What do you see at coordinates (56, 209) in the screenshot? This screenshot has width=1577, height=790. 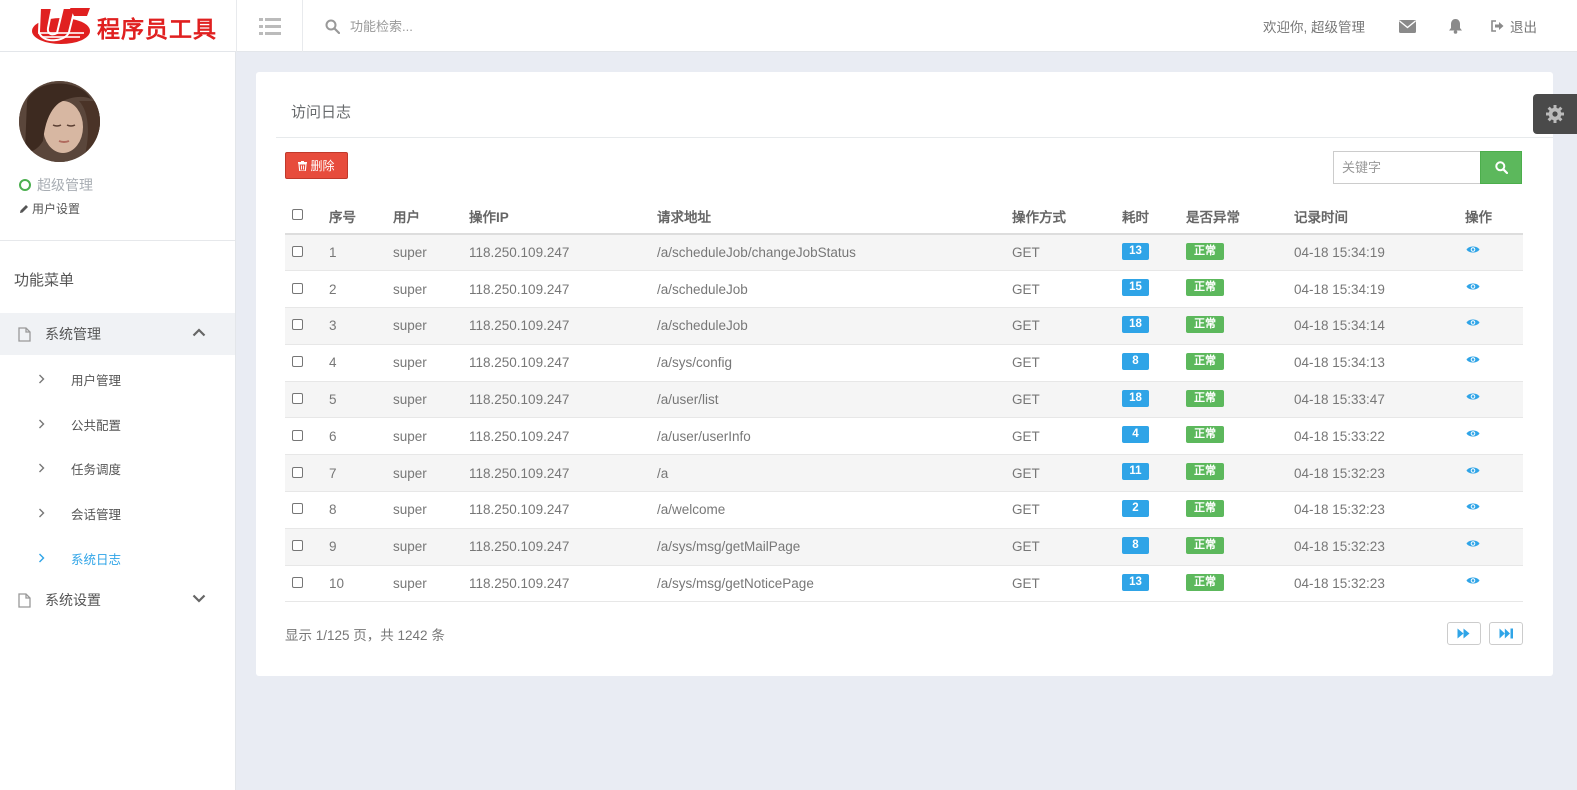 I see `user-settings-label: 用户设置` at bounding box center [56, 209].